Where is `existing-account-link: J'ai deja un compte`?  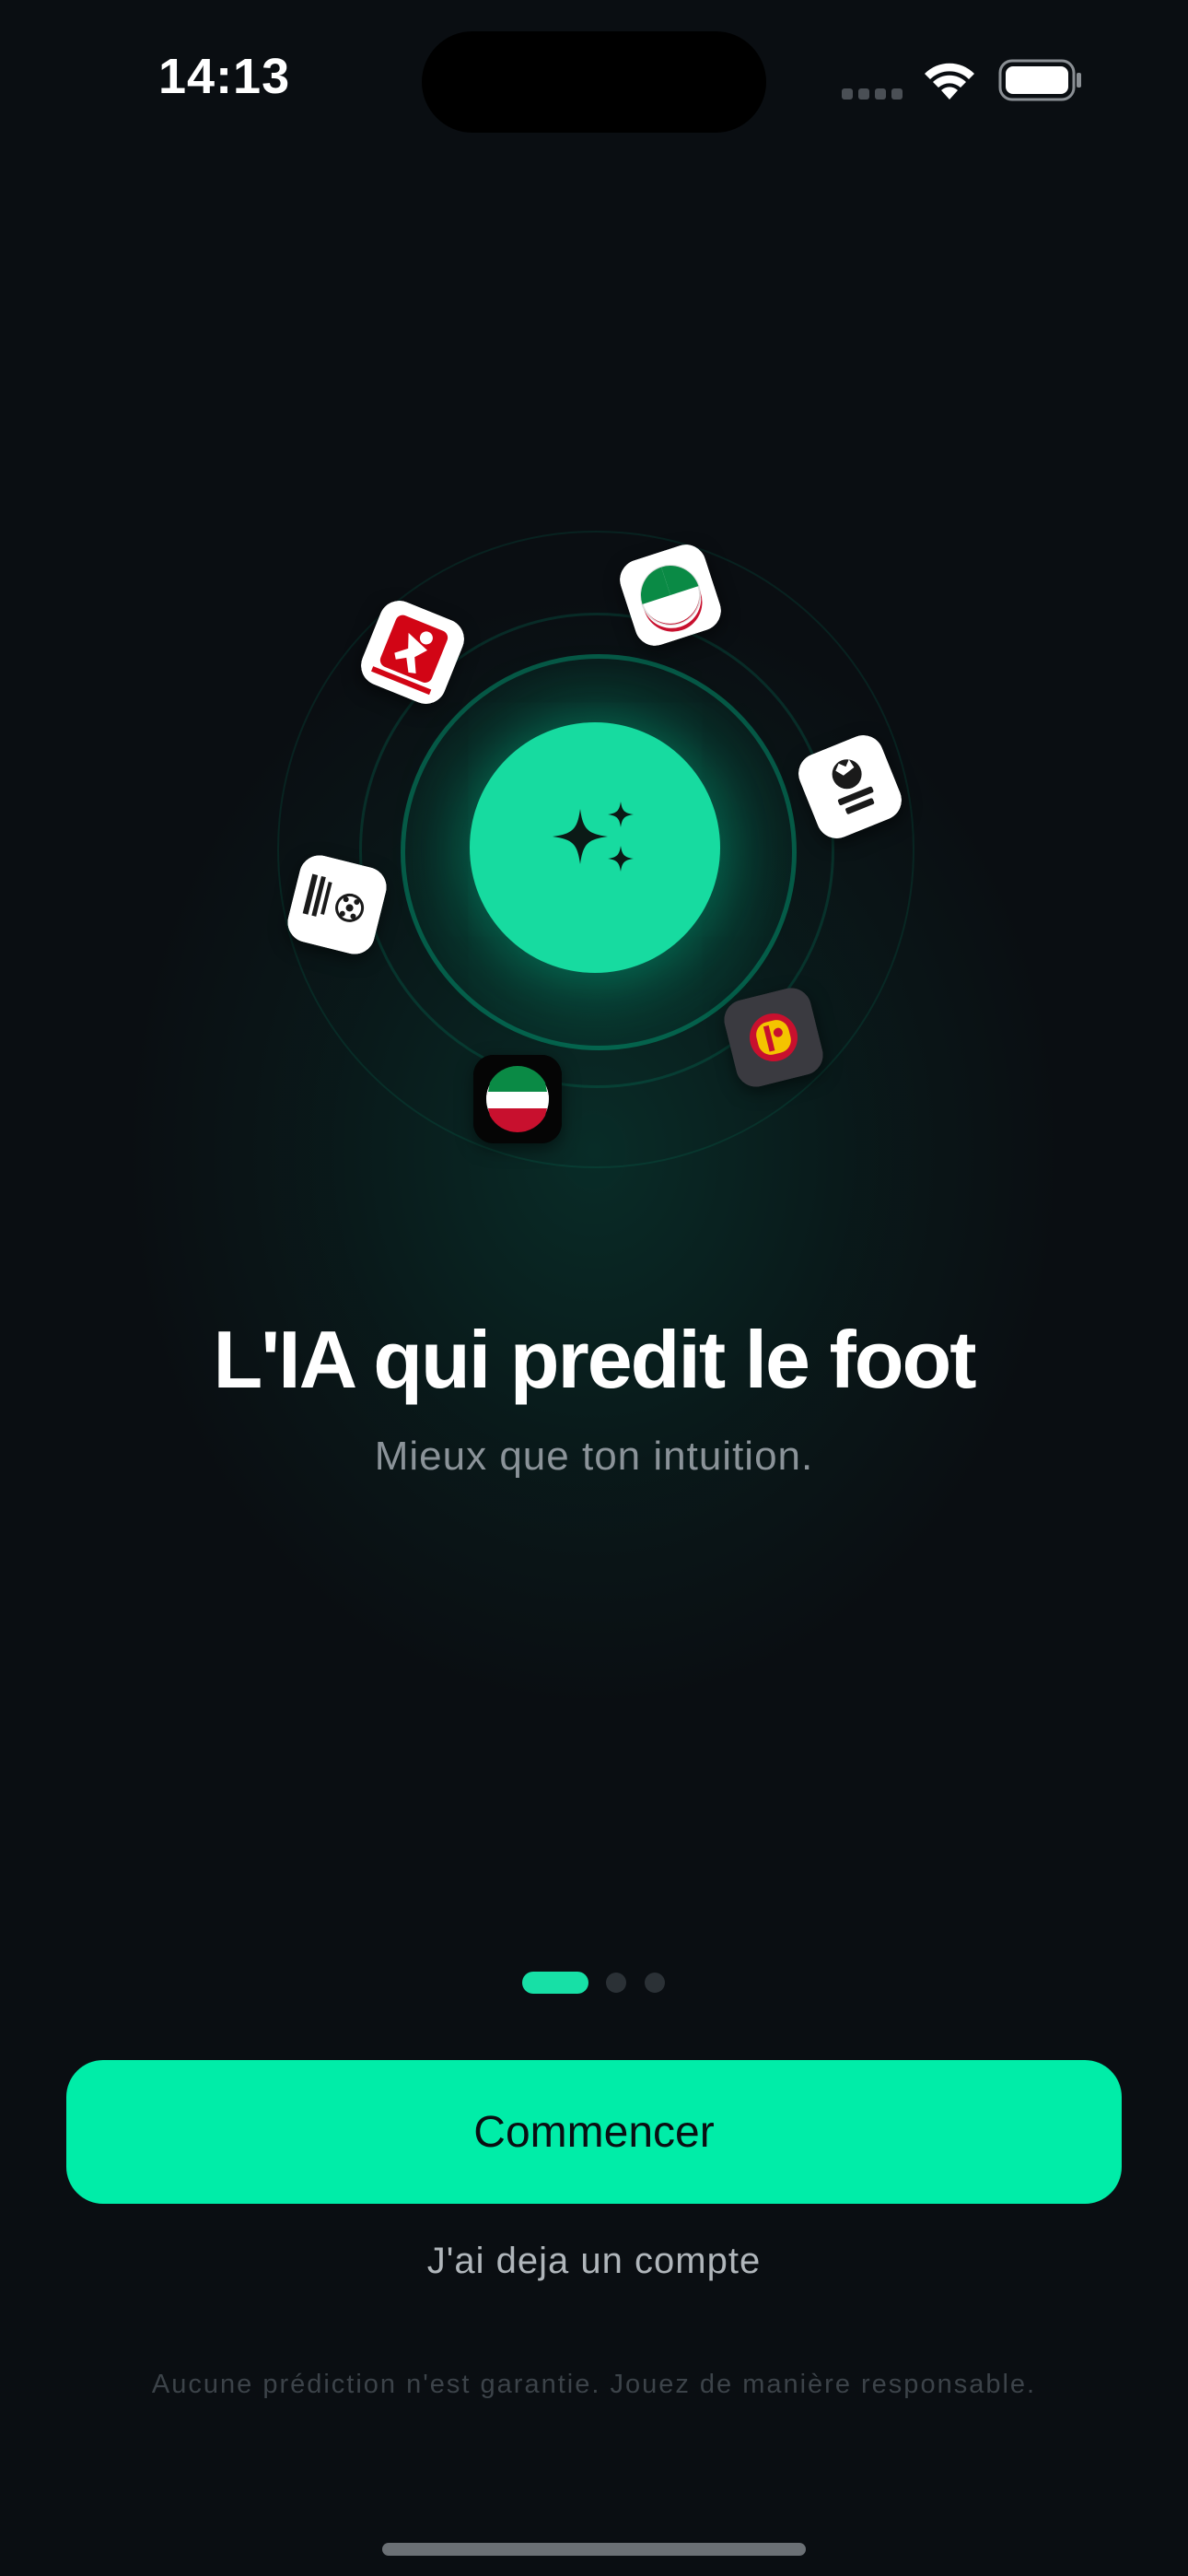
existing-account-link: J'ai deja un compte is located at coordinates (594, 2261).